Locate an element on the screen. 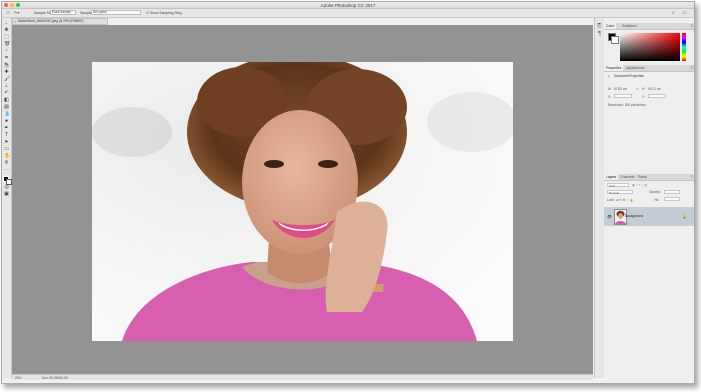 This screenshot has height=392, width=701. layer-name: Background is located at coordinates (634, 216).